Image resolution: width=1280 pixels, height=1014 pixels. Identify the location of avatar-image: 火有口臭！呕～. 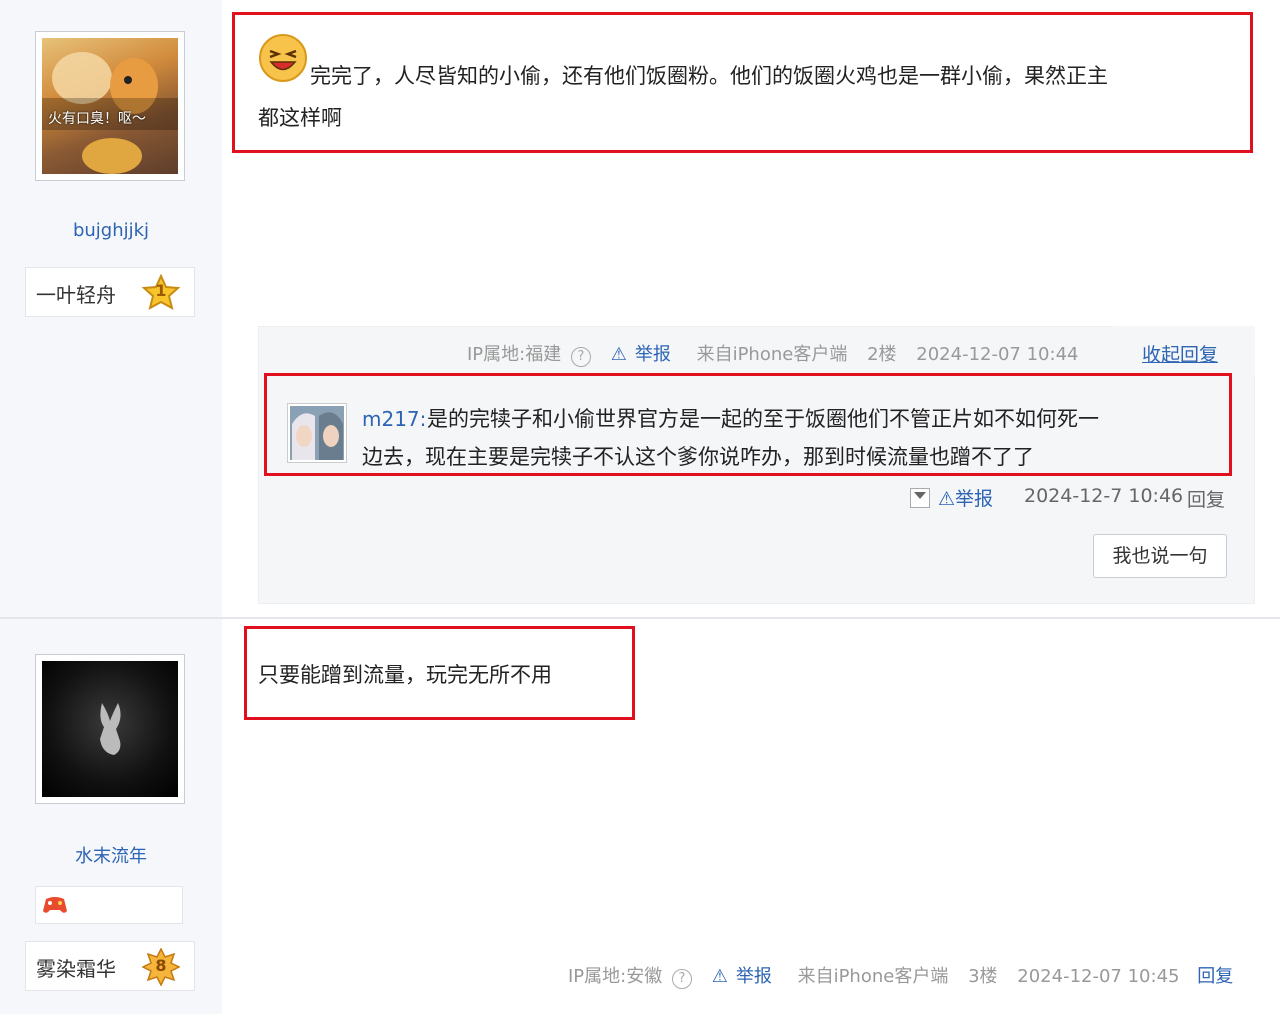
(110, 106).